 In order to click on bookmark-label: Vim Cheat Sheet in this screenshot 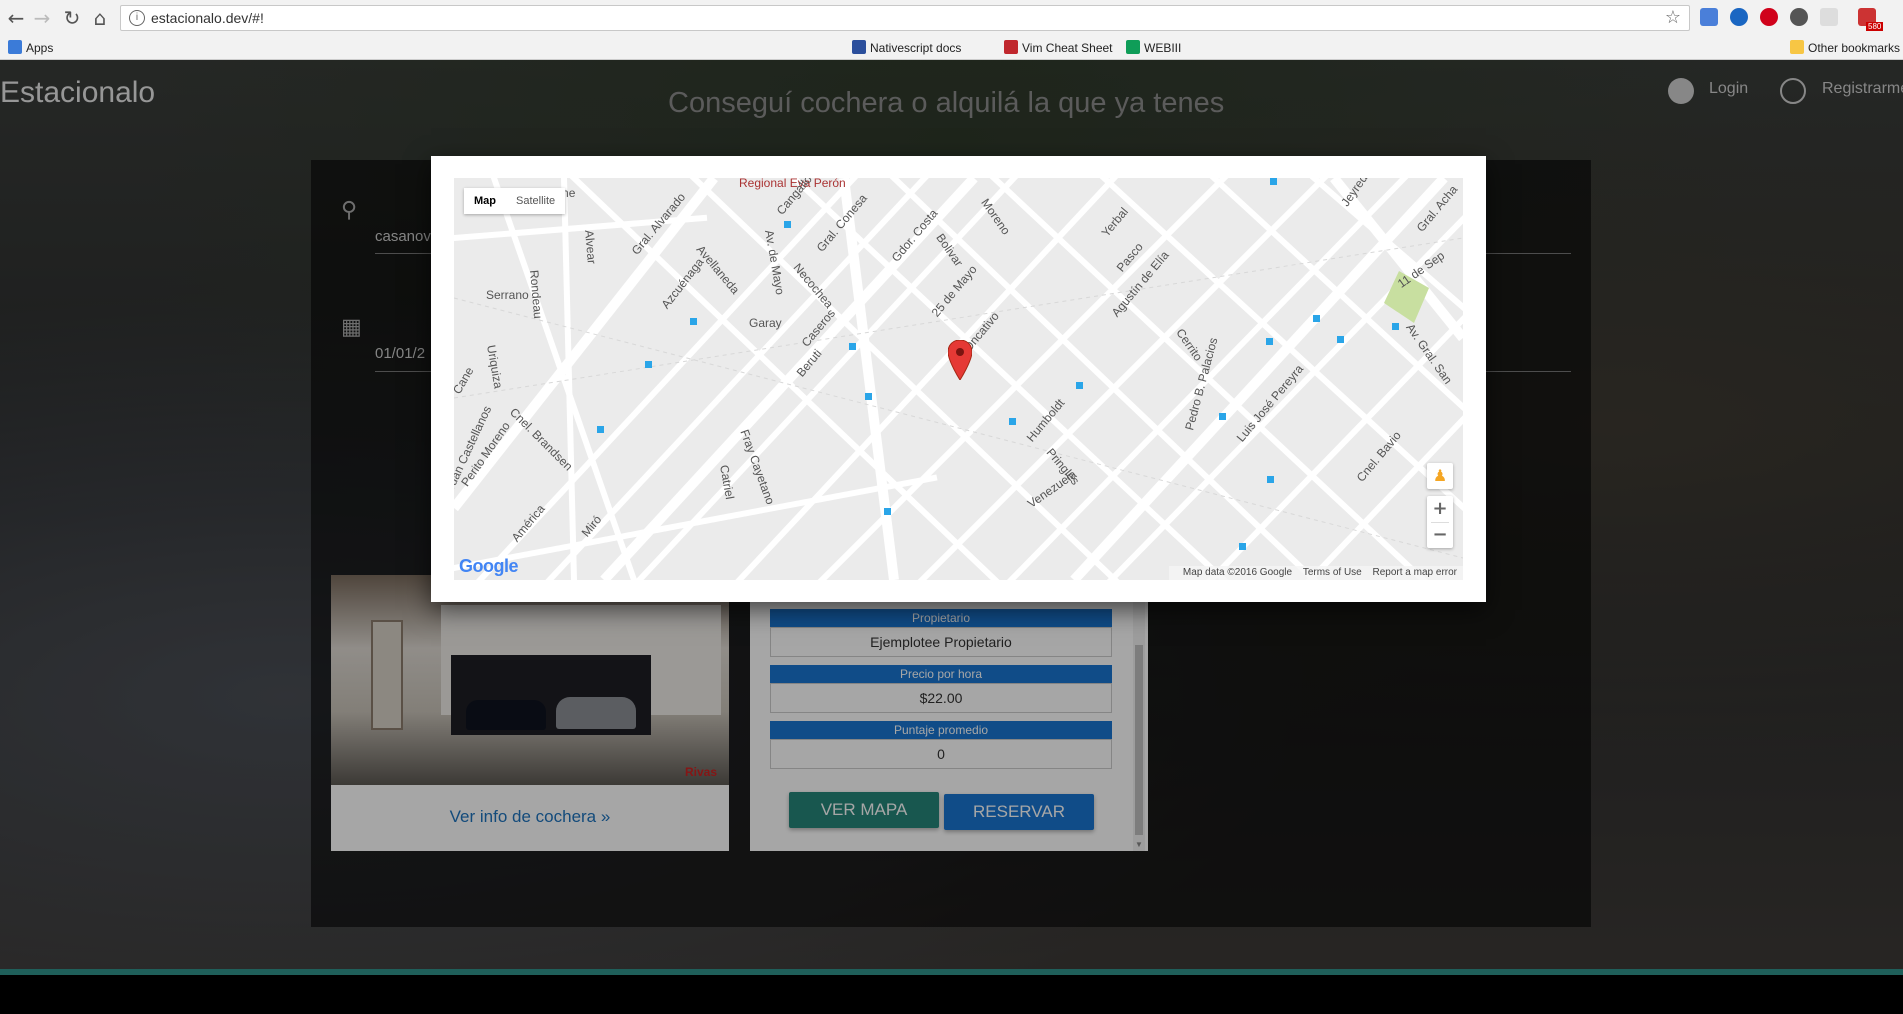, I will do `click(1067, 48)`.